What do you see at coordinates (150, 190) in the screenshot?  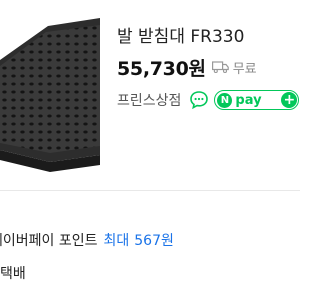 I see `divider` at bounding box center [150, 190].